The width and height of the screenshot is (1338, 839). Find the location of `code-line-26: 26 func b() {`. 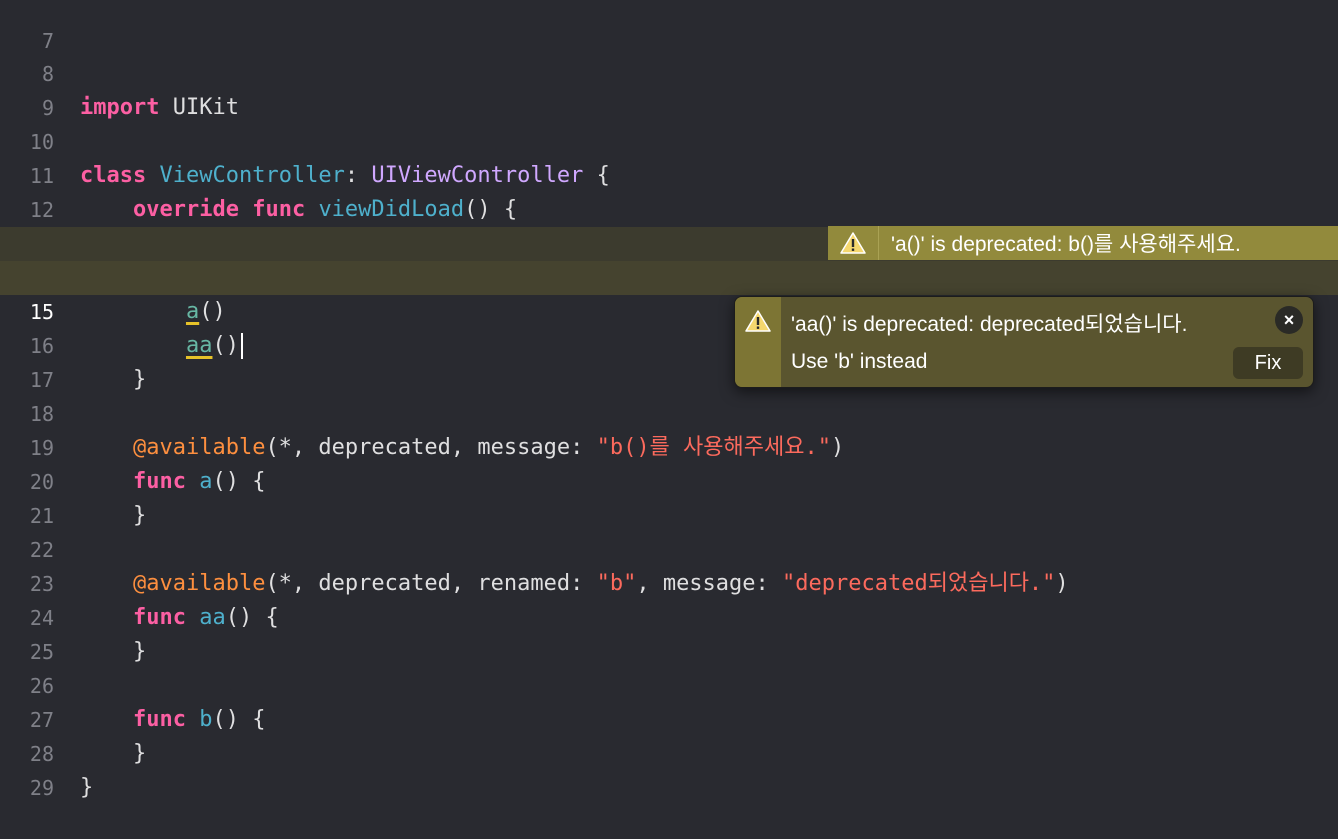

code-line-26: 26 func b() { is located at coordinates (669, 683).